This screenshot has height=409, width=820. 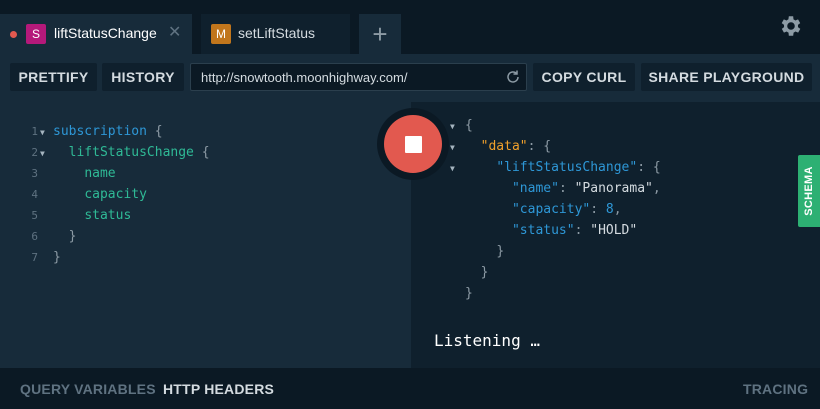 I want to click on query-variables-tab: QUERY VARIABLES, so click(x=88, y=389).